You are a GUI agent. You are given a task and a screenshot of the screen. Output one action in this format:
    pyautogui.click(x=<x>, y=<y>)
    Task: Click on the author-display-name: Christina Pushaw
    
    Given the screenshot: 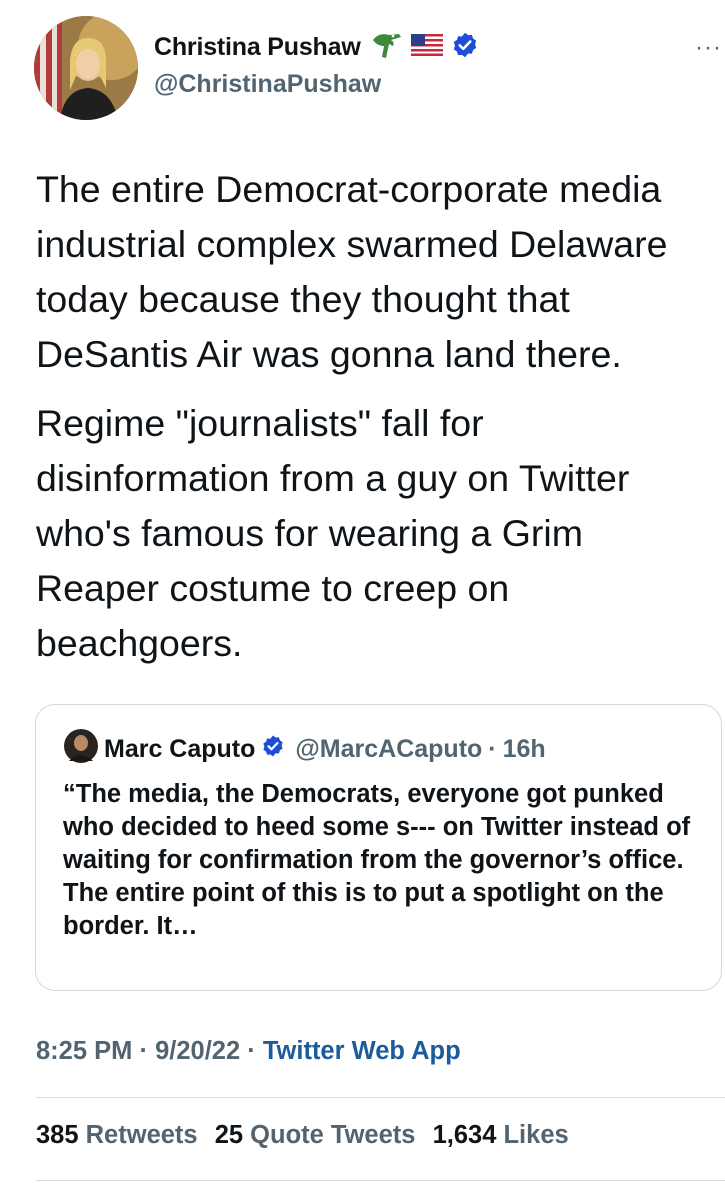 What is the action you would take?
    pyautogui.click(x=257, y=47)
    